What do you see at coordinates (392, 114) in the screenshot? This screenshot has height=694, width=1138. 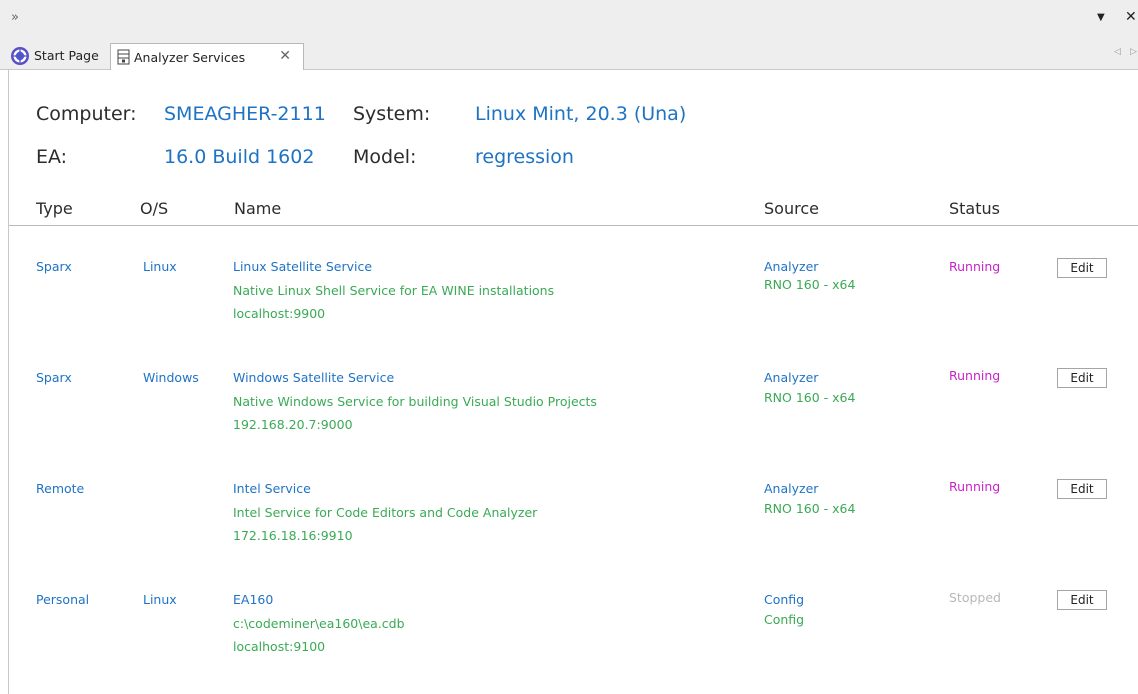 I see `system-label: System:` at bounding box center [392, 114].